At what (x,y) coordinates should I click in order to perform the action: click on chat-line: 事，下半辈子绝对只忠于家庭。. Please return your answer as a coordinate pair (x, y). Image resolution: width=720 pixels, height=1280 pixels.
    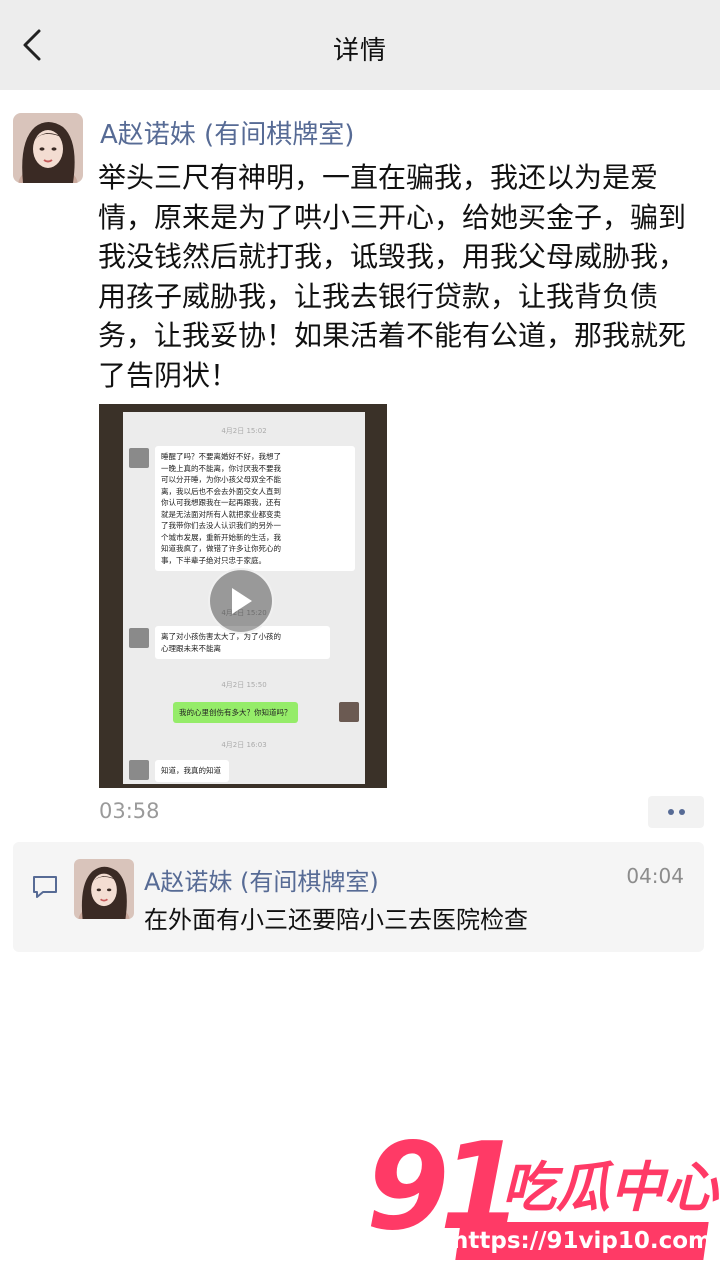
    Looking at the image, I should click on (213, 560).